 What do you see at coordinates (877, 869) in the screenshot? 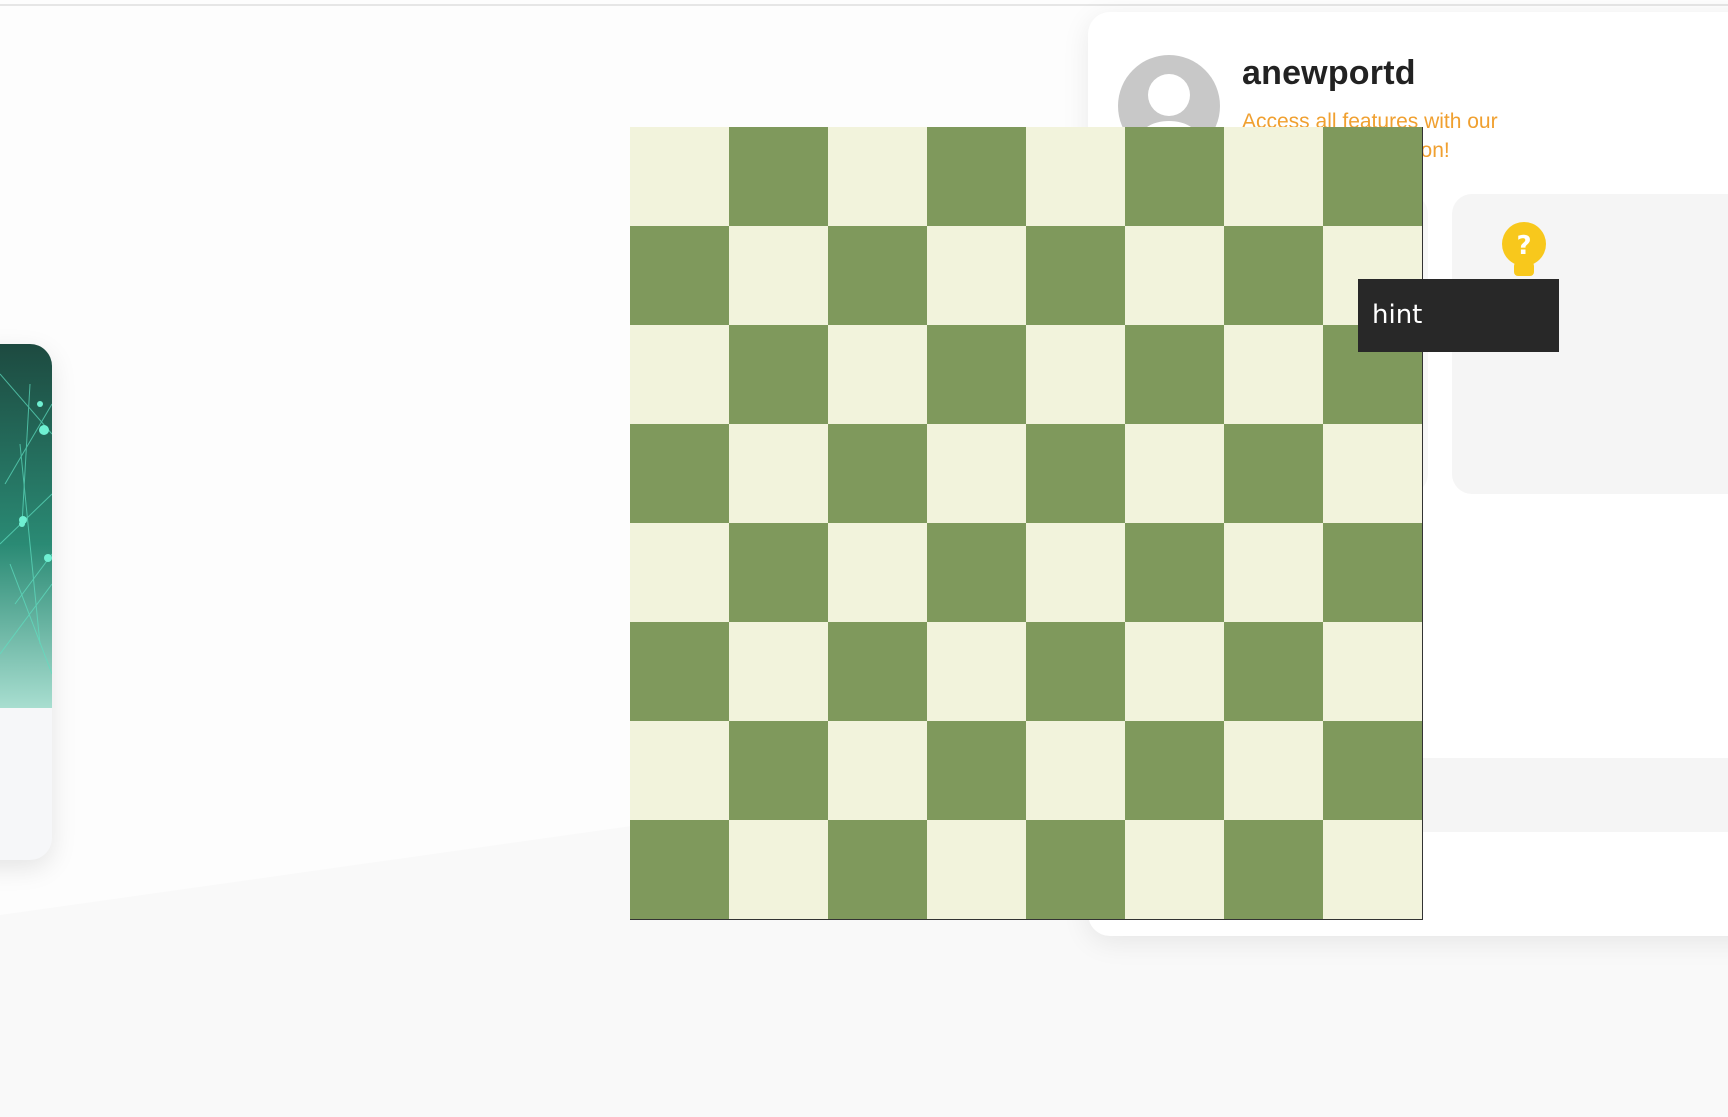
I see `square-c1` at bounding box center [877, 869].